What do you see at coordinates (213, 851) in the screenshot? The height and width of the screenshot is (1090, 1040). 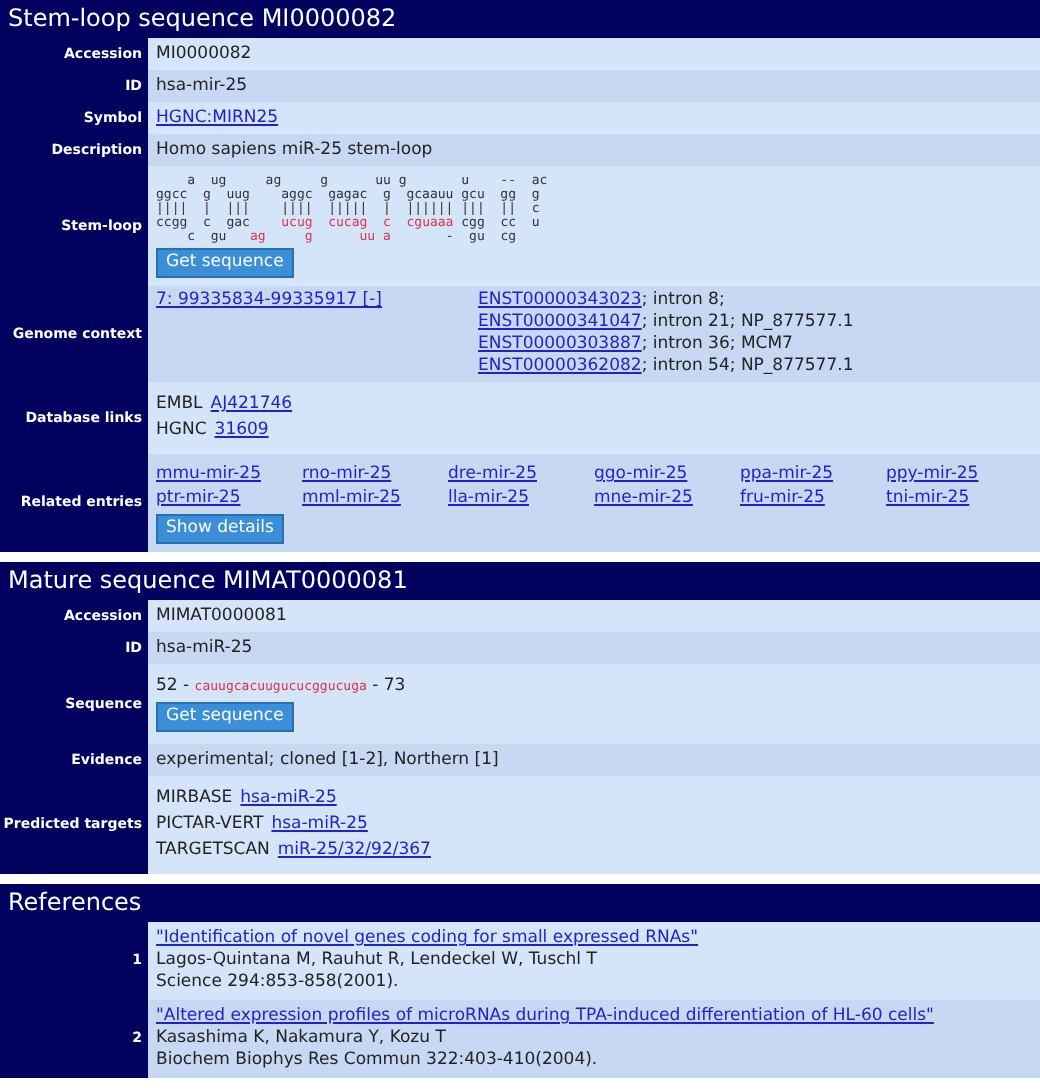 I see `source-name: TARGETSCAN` at bounding box center [213, 851].